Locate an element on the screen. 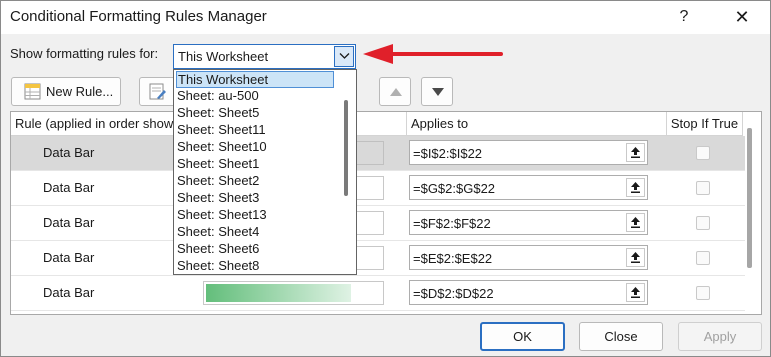  table-row: Data Bar =$G$2:$G$22 is located at coordinates (378, 188).